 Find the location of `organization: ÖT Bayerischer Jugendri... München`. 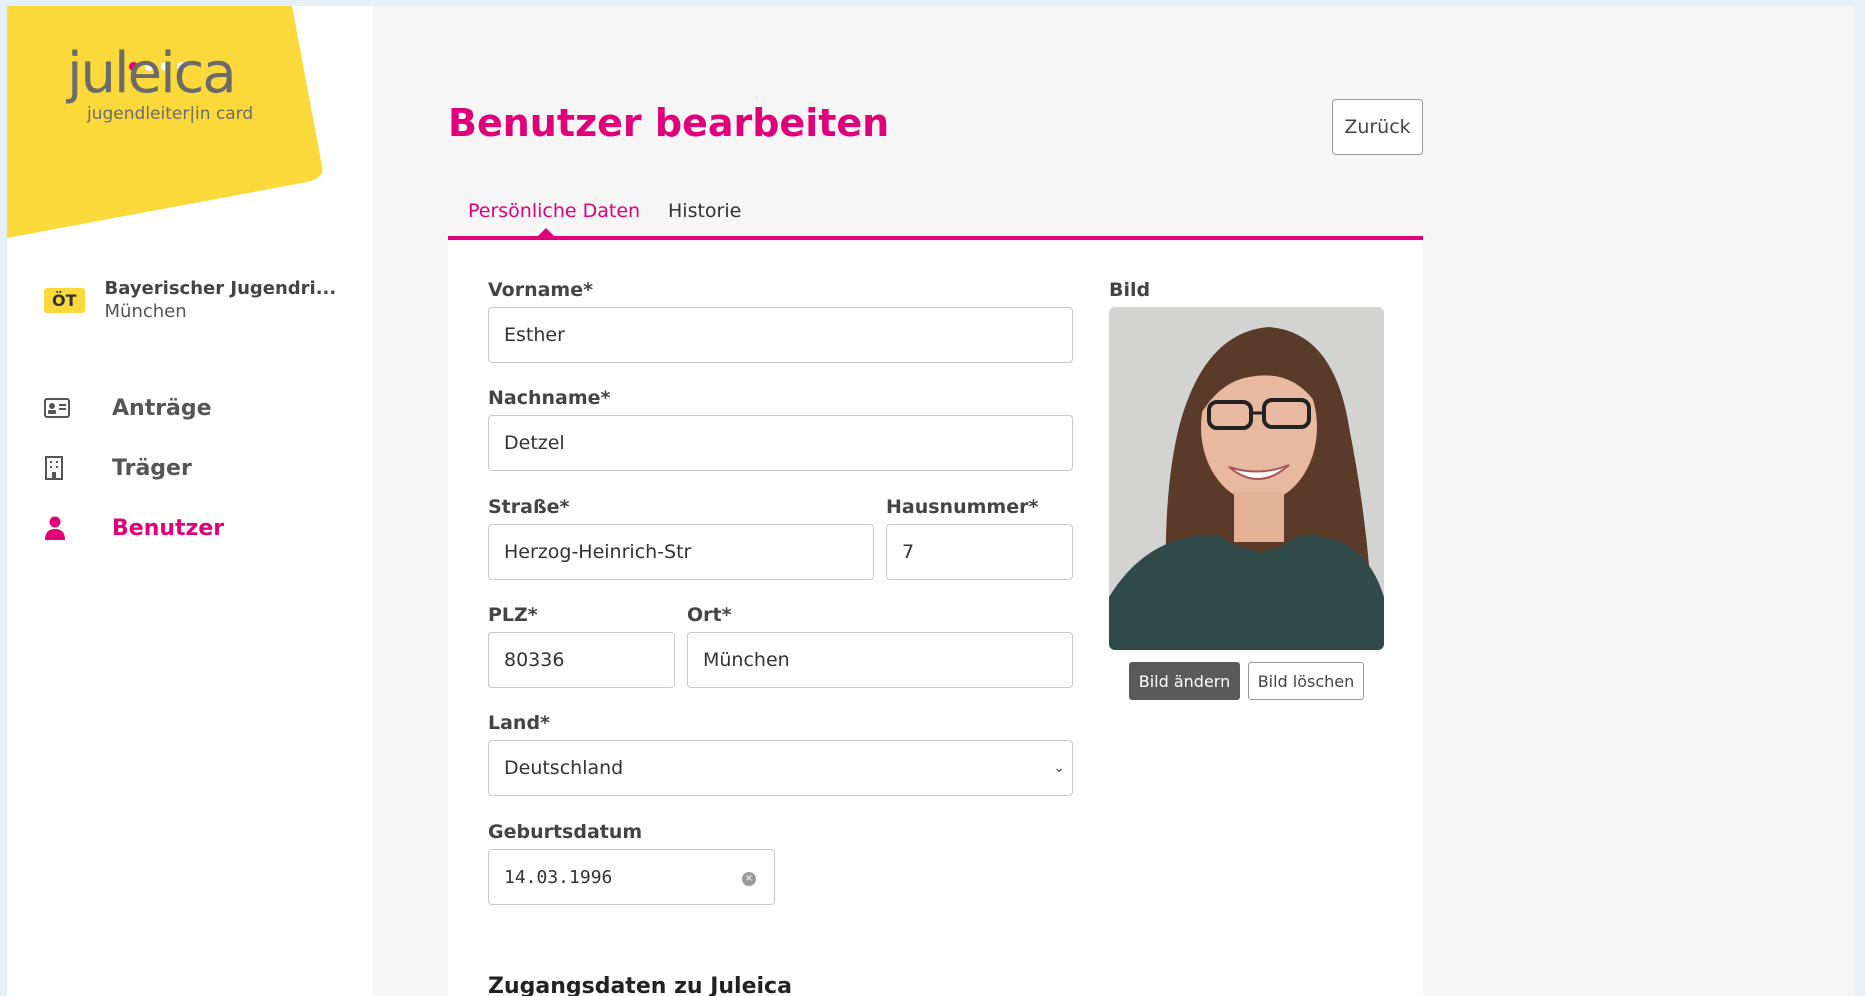

organization: ÖT Bayerischer Jugendri... München is located at coordinates (190, 300).